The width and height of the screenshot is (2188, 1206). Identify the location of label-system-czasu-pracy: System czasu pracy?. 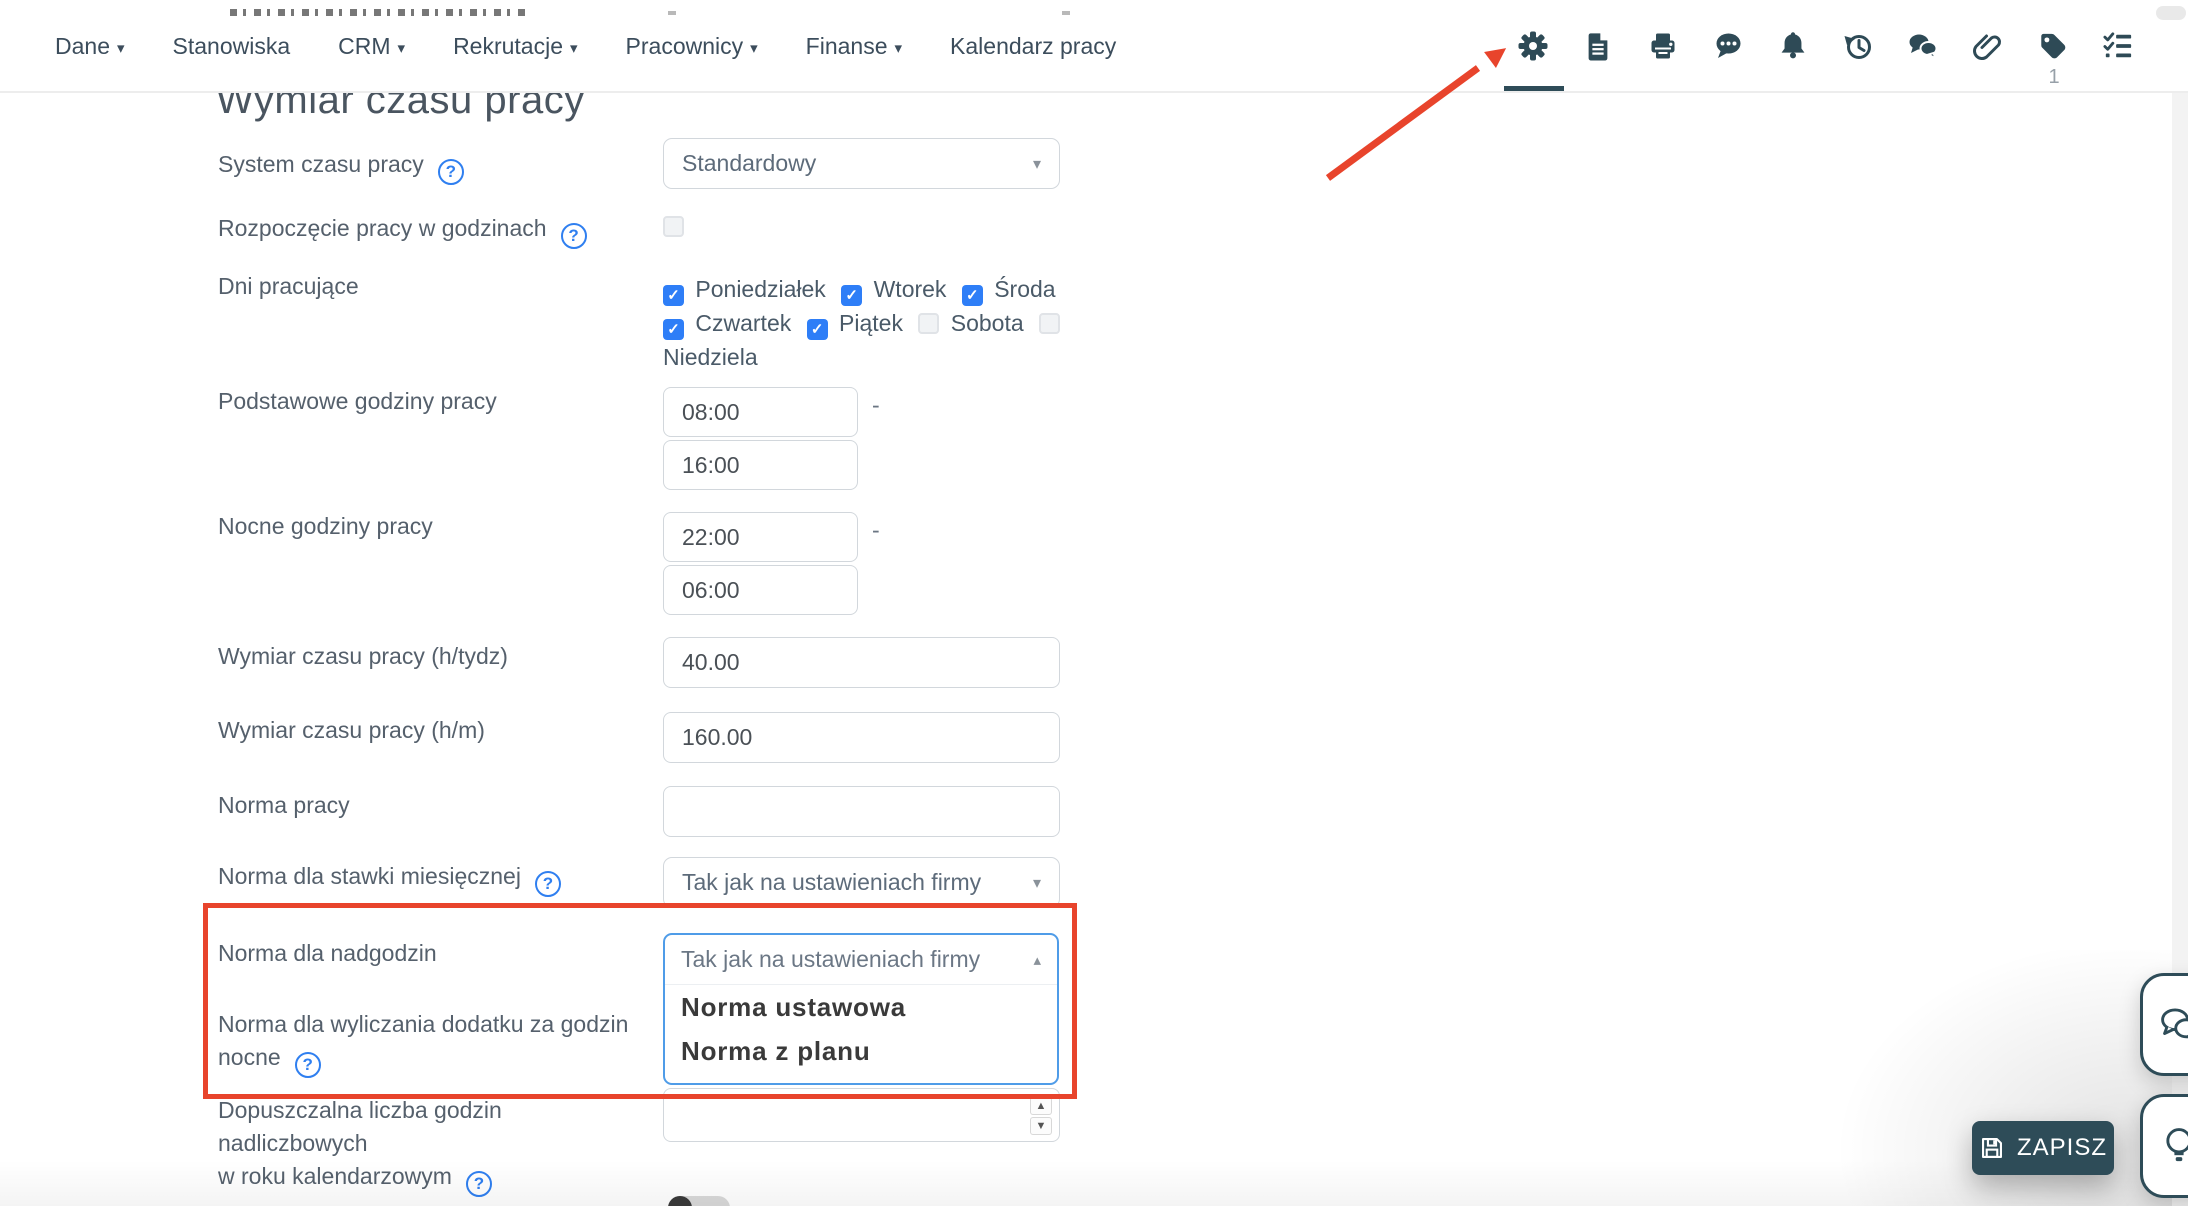
(341, 166).